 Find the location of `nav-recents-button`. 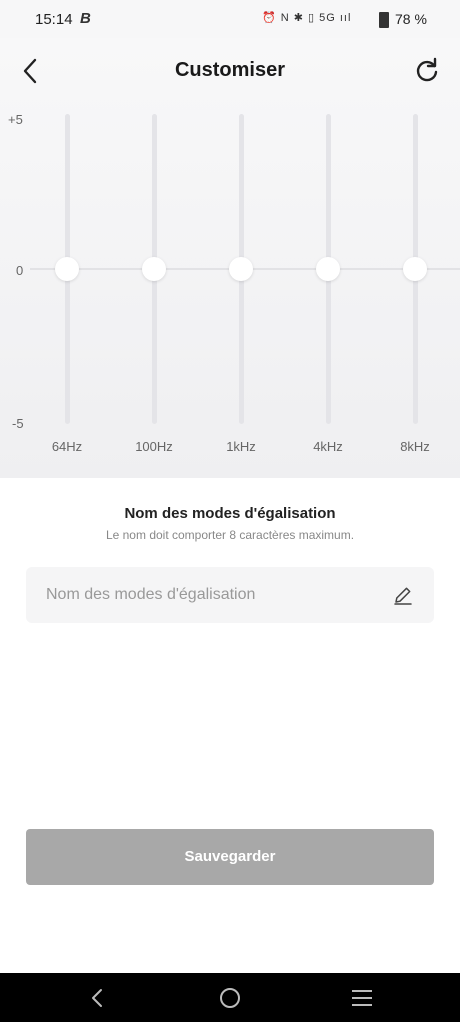

nav-recents-button is located at coordinates (362, 998).